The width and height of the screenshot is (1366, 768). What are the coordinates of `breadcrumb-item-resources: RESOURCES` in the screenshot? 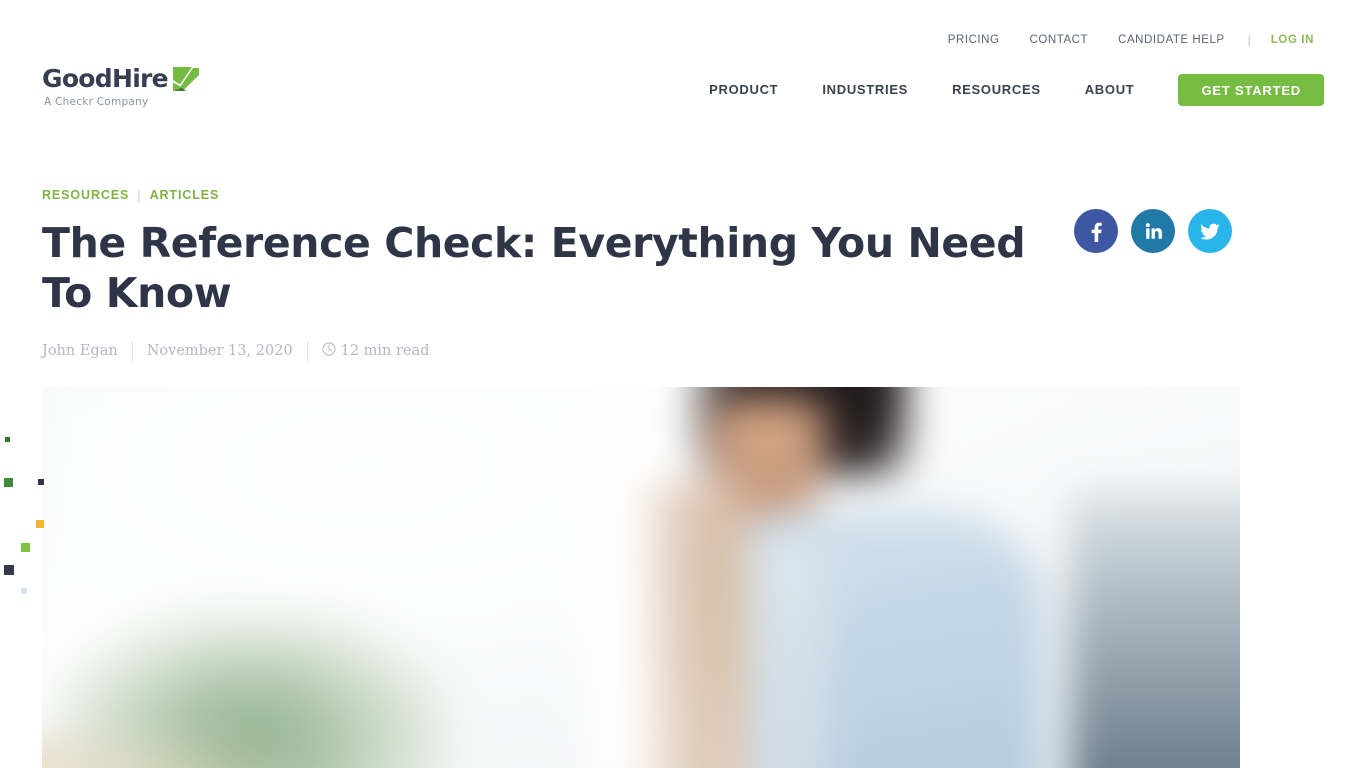 It's located at (85, 195).